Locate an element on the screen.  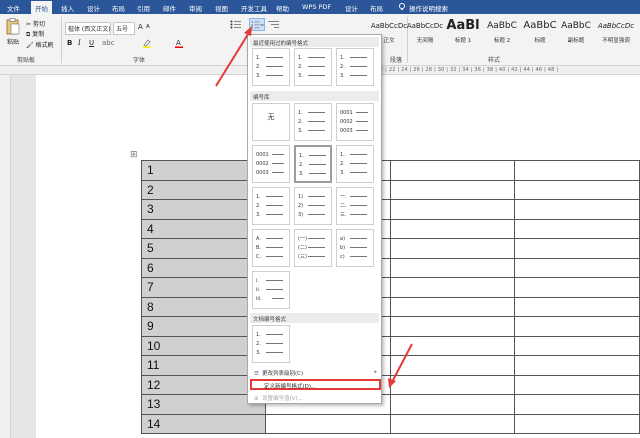
tab-layout: 布局 is located at coordinates (118, 8).